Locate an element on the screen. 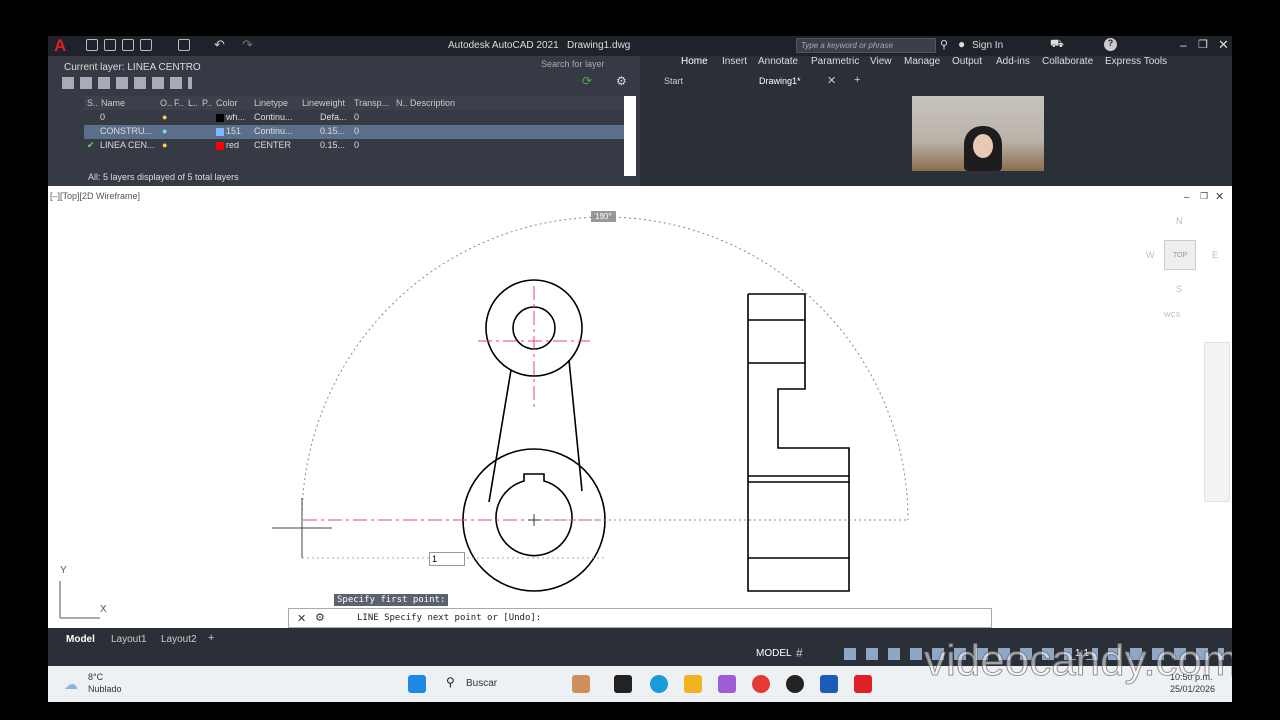  weather-temp: 8°C is located at coordinates (96, 677).